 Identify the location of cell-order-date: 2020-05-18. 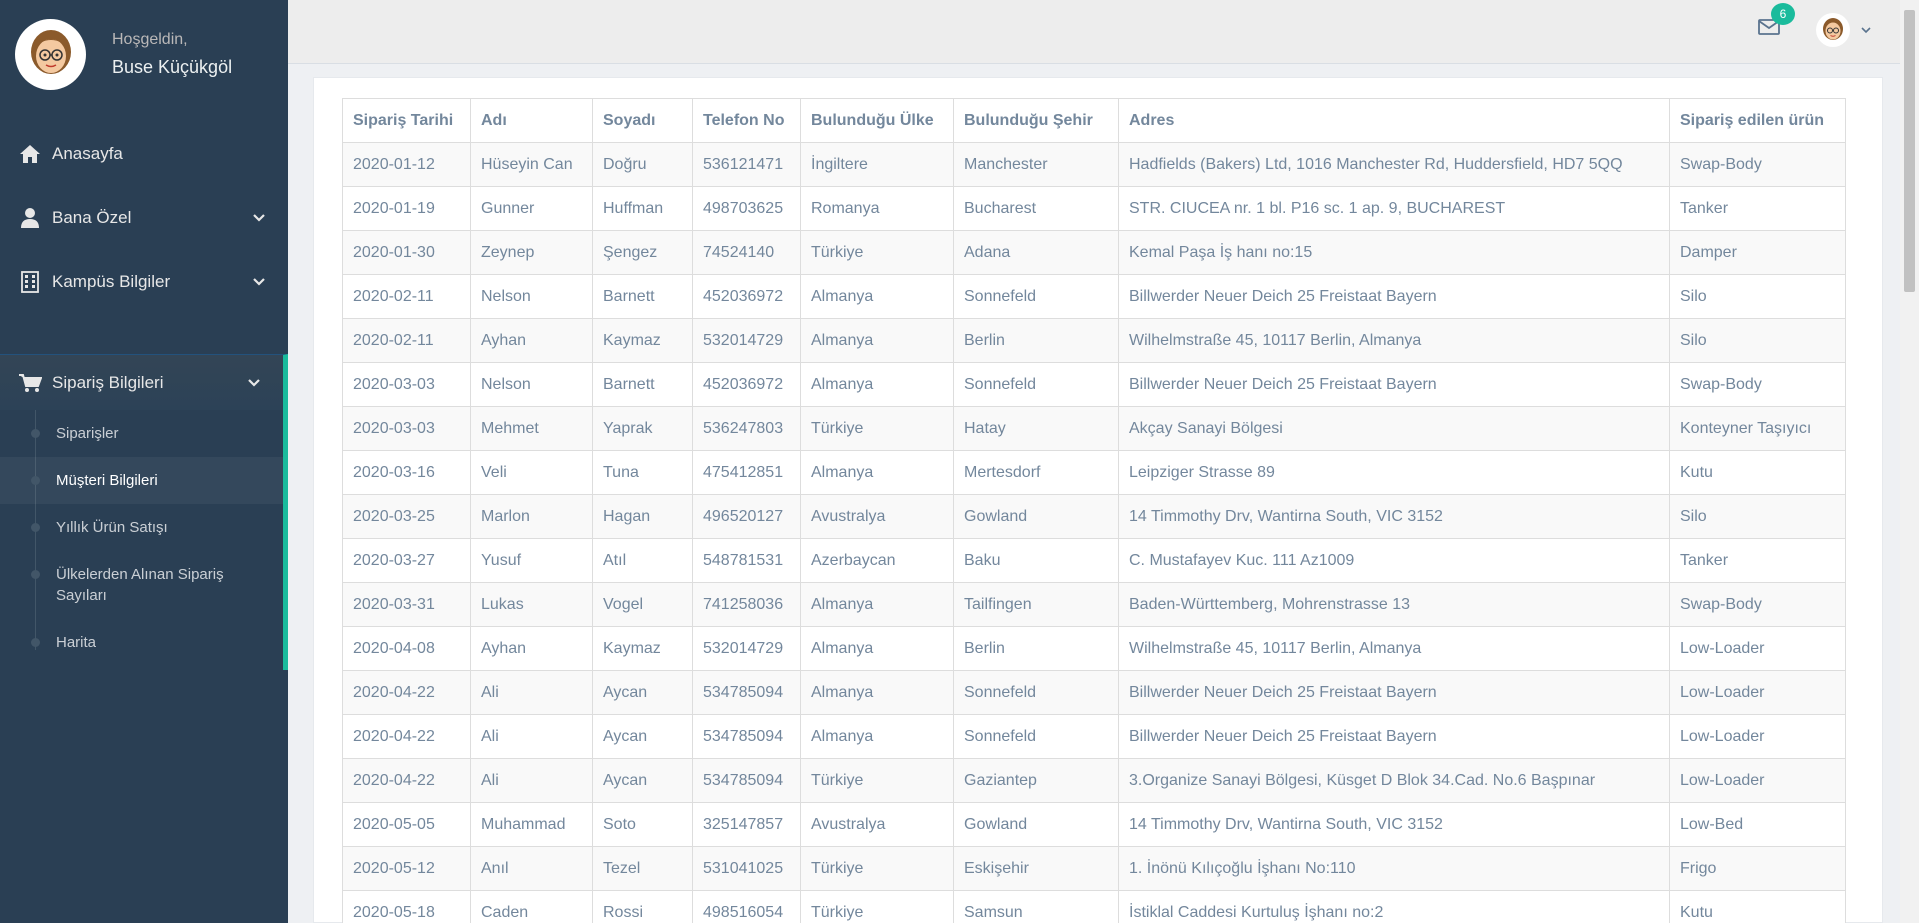
(406, 906).